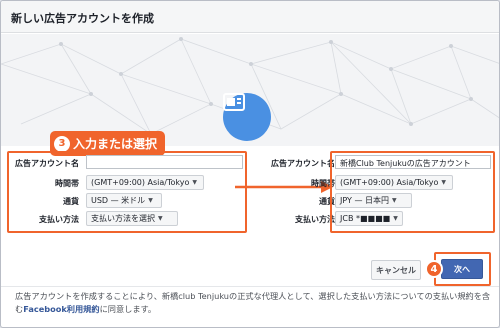 This screenshot has height=328, width=500. Describe the element at coordinates (123, 218) in the screenshot. I see `left-payment-value: 支払い方法を選択` at that location.